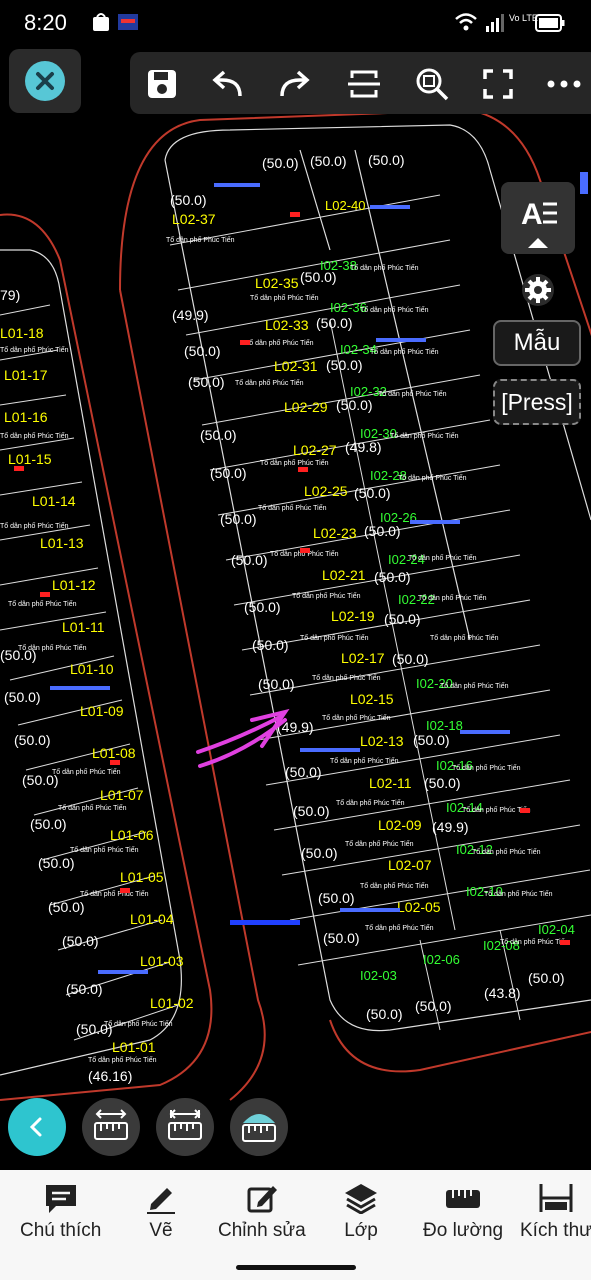 The height and width of the screenshot is (1280, 591). I want to click on lot-label: L01-16, so click(26, 417).